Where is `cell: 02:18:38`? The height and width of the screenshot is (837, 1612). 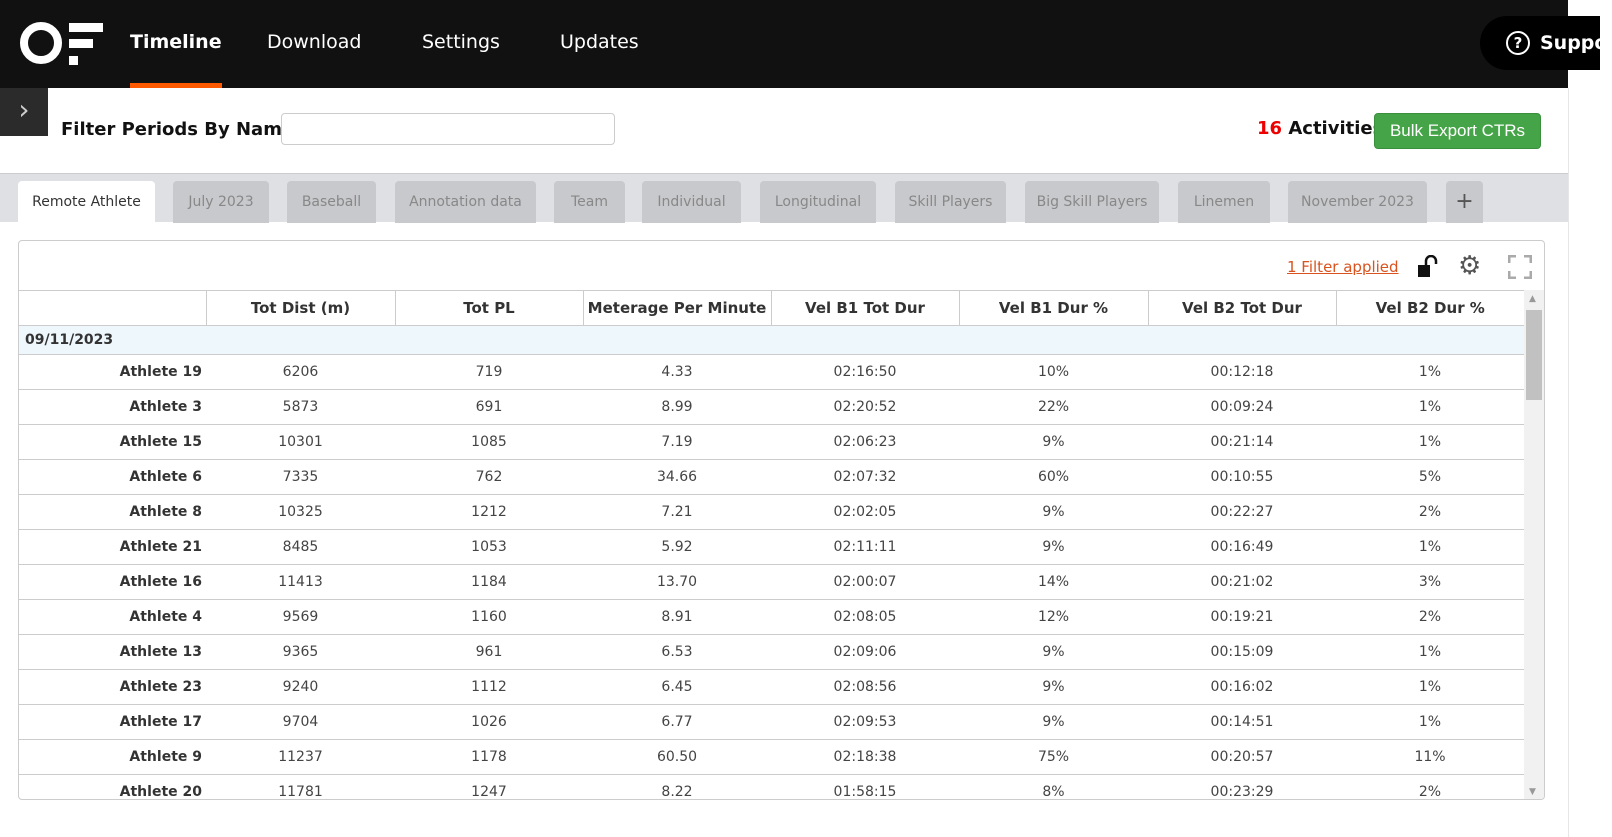
cell: 02:18:38 is located at coordinates (865, 757).